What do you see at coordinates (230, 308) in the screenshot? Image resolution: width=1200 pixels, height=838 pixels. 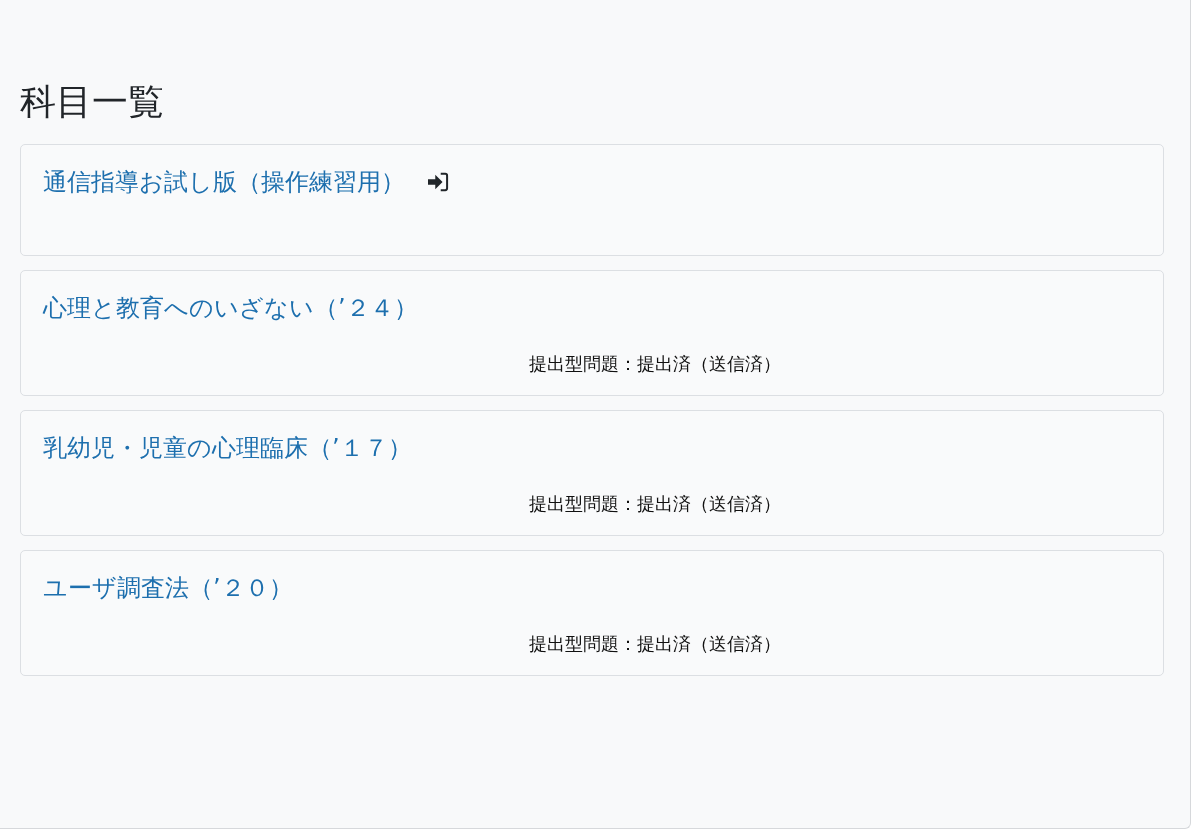 I see `course-link: 心理と教育へのいざない（’２４）` at bounding box center [230, 308].